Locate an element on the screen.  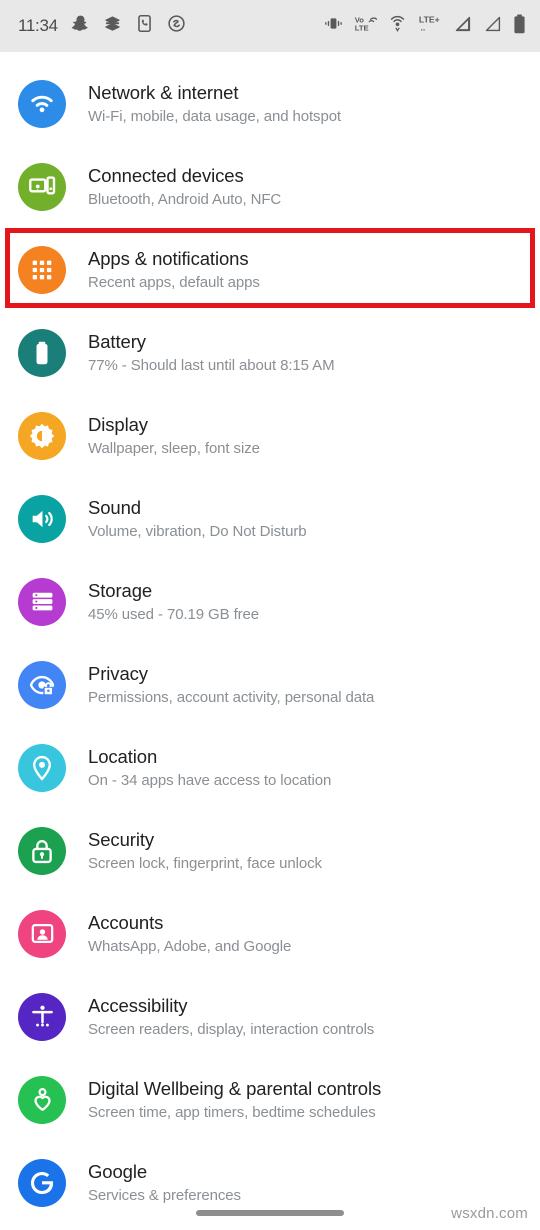
settings-row-title: Sound is located at coordinates (114, 507).